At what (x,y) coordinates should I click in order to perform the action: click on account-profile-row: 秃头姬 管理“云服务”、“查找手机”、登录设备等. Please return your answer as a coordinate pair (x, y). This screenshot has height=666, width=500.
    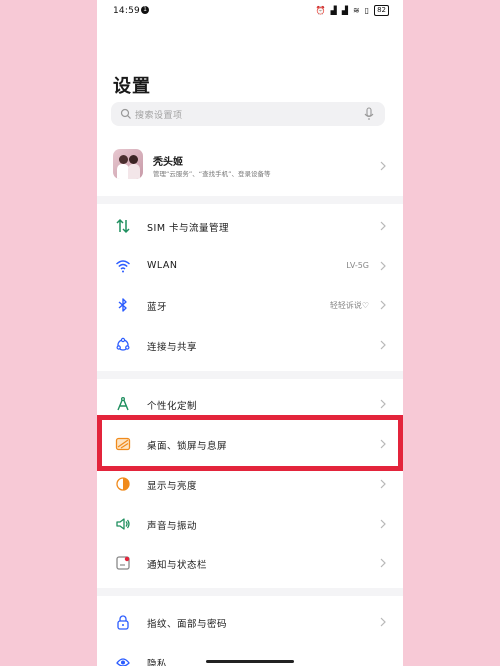
    Looking at the image, I should click on (250, 166).